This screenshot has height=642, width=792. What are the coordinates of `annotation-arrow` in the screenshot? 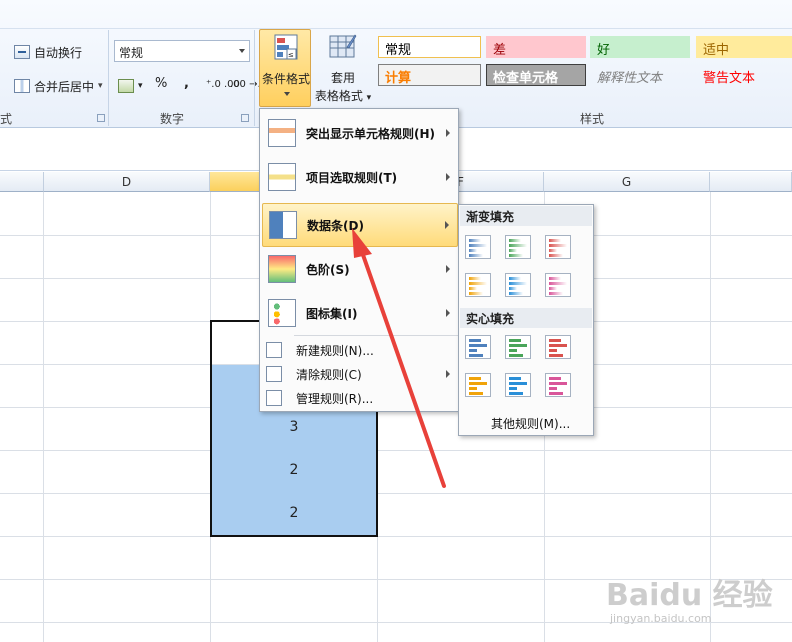 It's located at (399, 358).